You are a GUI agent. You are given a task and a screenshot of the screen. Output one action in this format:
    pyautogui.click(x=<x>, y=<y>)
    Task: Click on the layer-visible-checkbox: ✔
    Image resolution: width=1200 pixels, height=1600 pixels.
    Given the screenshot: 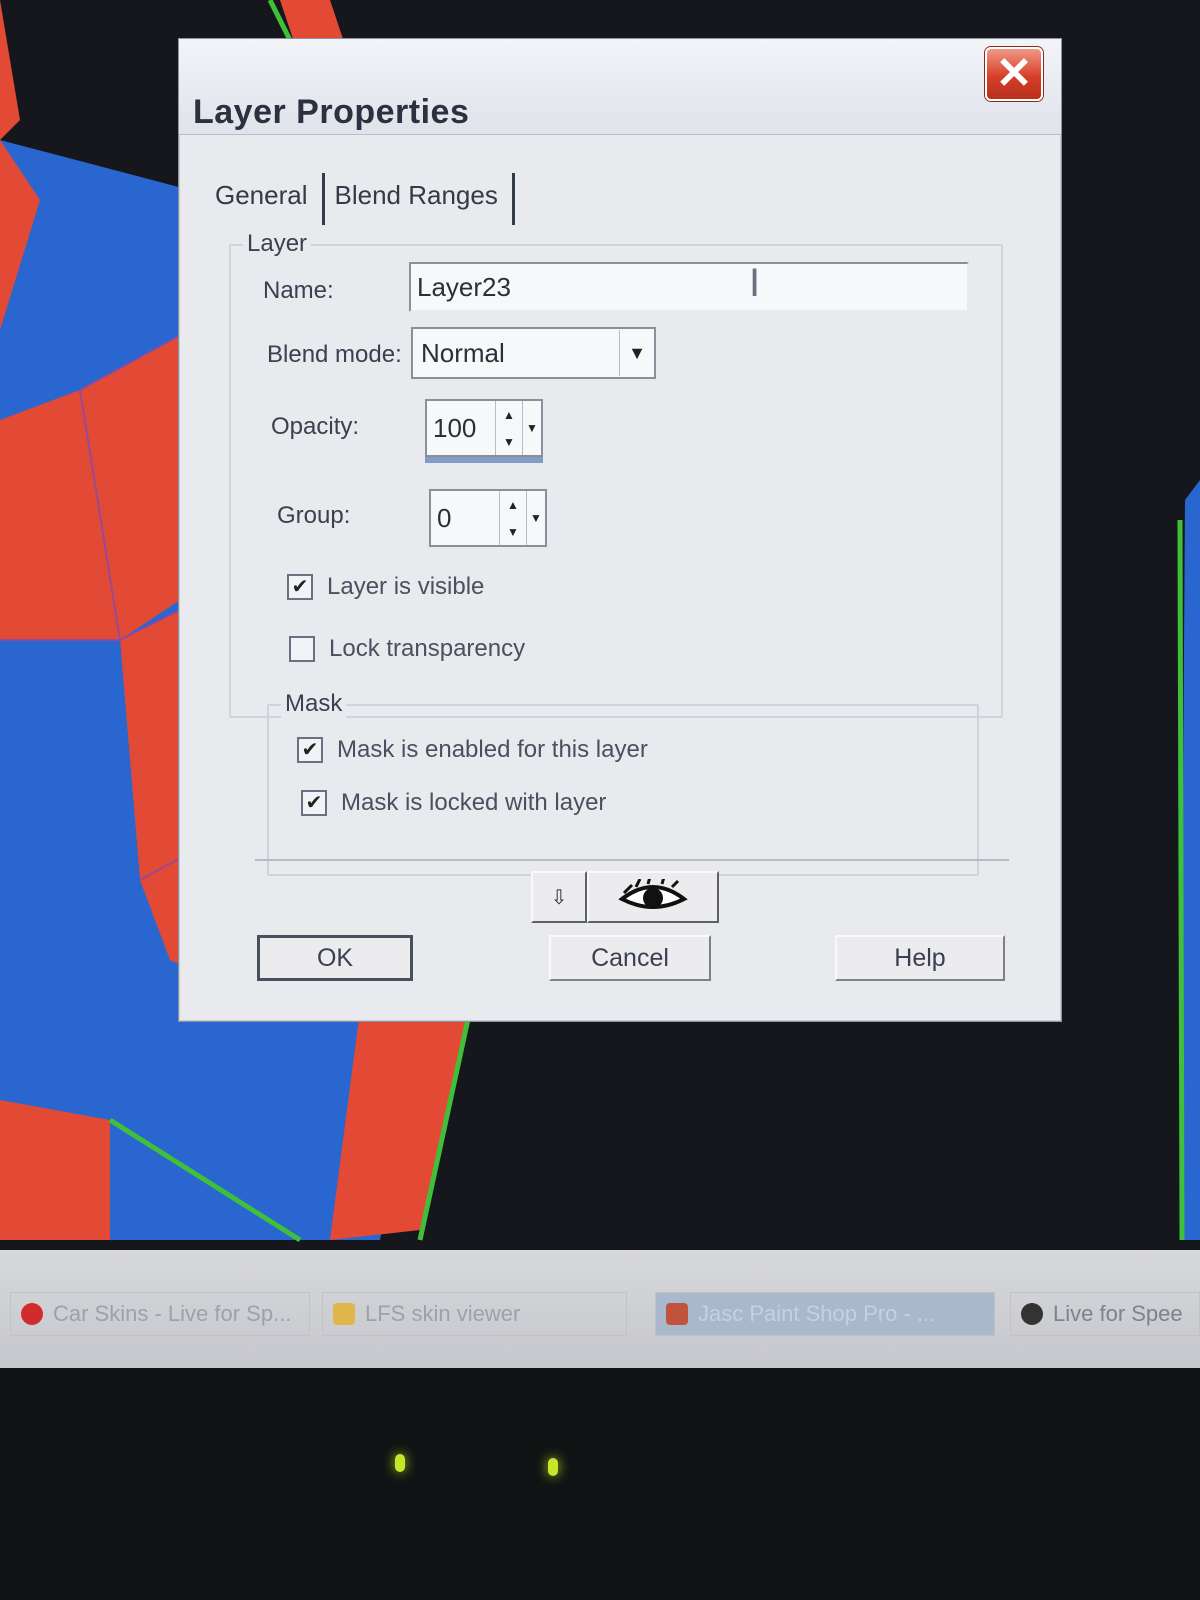 What is the action you would take?
    pyautogui.click(x=300, y=587)
    